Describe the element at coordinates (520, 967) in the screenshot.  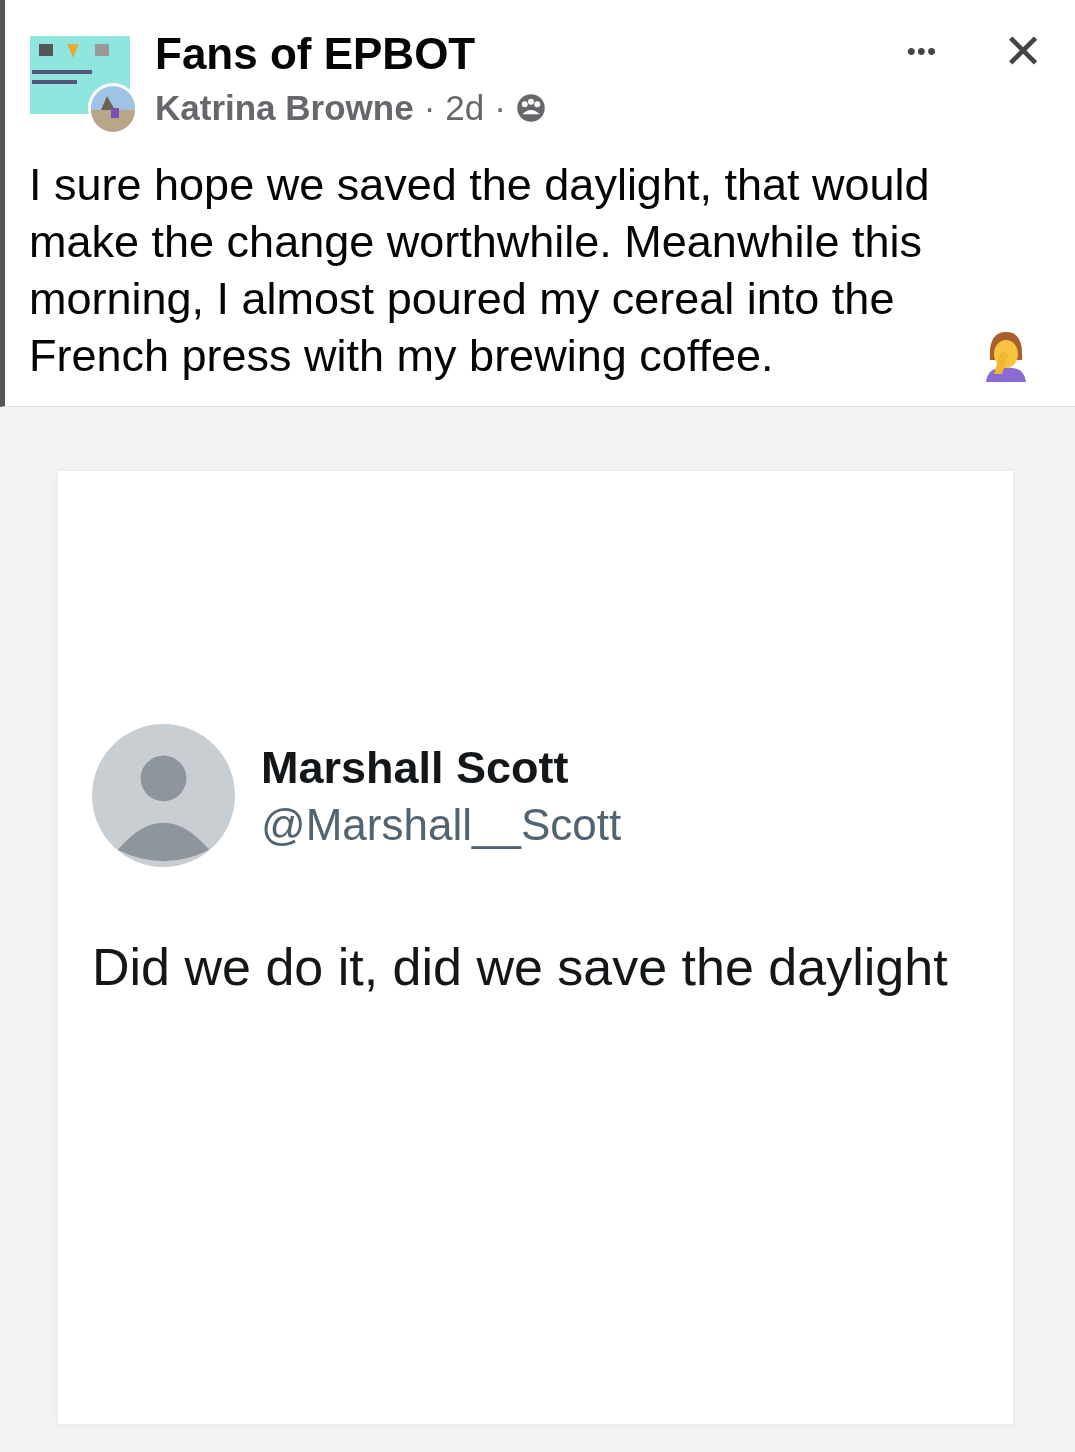
I see `tweet-text: Did we do it, did we save the daylight` at that location.